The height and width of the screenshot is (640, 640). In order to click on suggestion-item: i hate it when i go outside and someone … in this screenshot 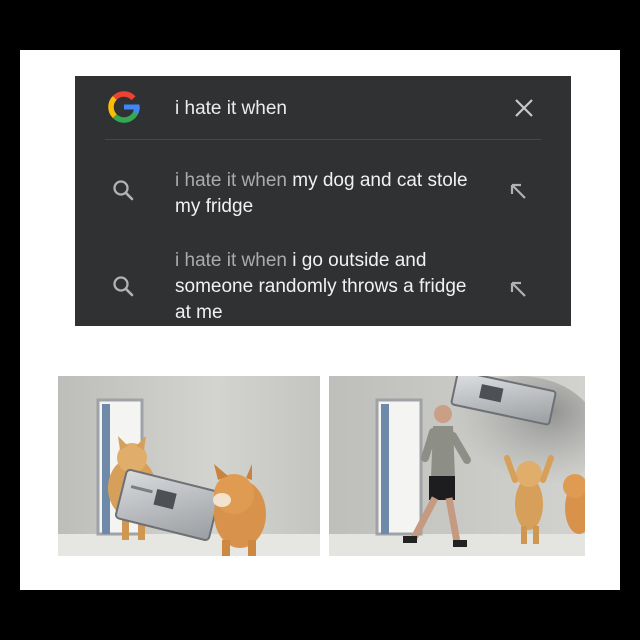, I will do `click(323, 288)`.